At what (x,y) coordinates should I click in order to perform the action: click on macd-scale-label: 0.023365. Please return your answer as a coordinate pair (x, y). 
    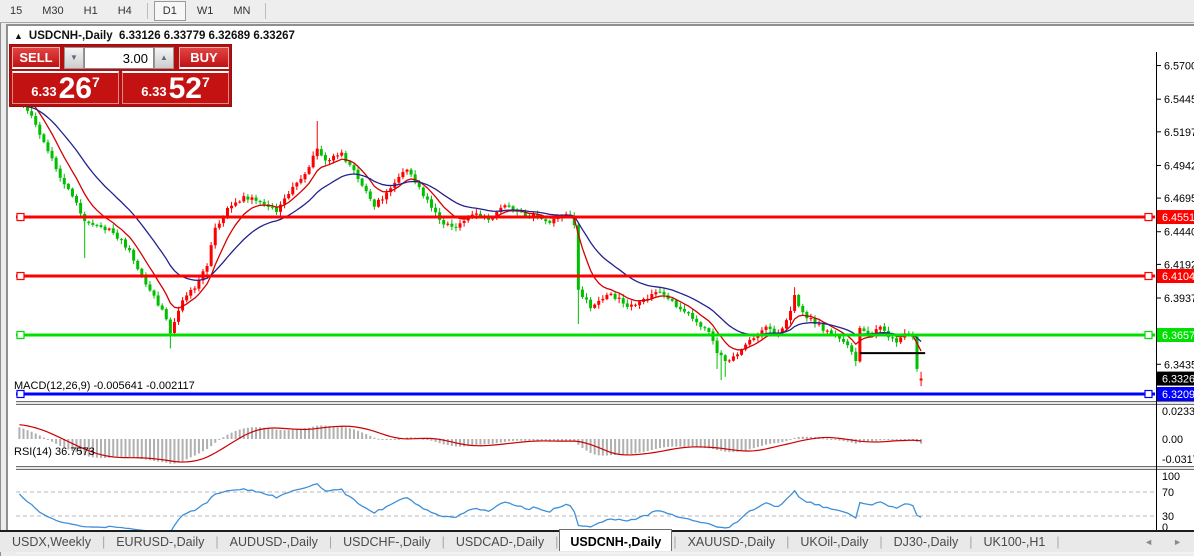
    Looking at the image, I should click on (1178, 412).